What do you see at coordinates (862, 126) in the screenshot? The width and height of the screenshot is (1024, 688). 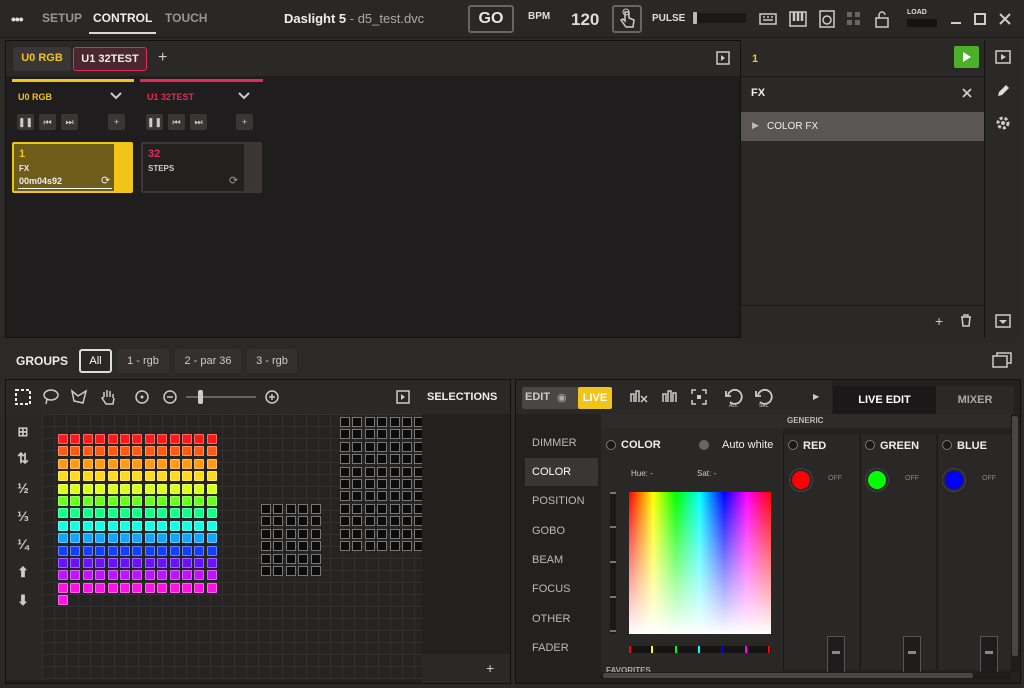 I see `sidebar-item-color-fx: ▶ COLOR FX` at bounding box center [862, 126].